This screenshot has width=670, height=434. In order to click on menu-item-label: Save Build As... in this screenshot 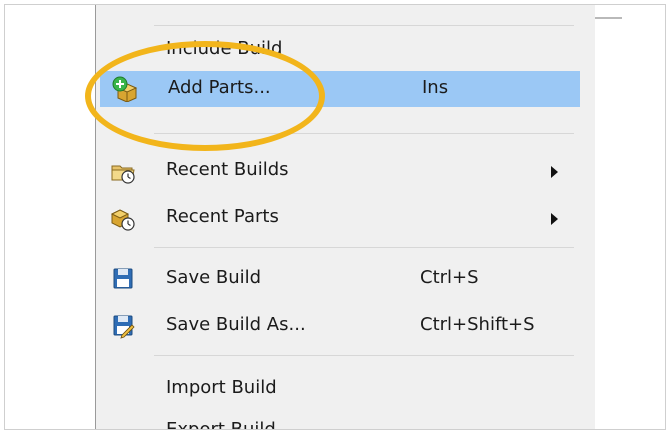, I will do `click(236, 324)`.